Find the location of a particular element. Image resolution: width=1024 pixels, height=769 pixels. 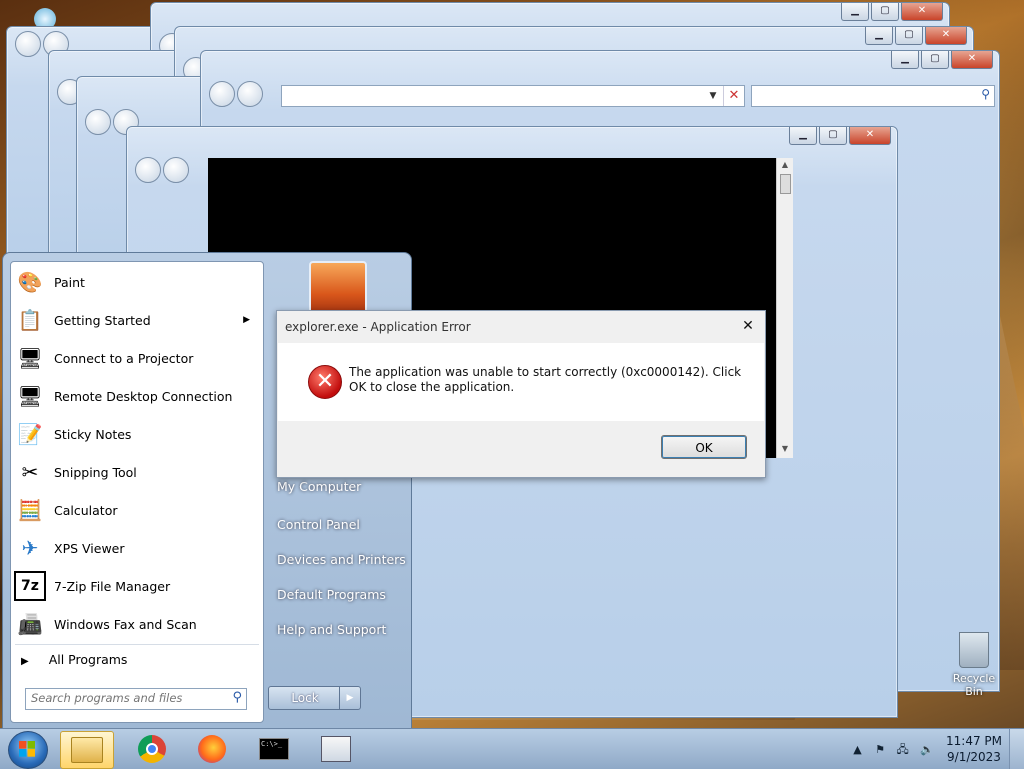

program-label: Remote Desktop Connection is located at coordinates (143, 396).